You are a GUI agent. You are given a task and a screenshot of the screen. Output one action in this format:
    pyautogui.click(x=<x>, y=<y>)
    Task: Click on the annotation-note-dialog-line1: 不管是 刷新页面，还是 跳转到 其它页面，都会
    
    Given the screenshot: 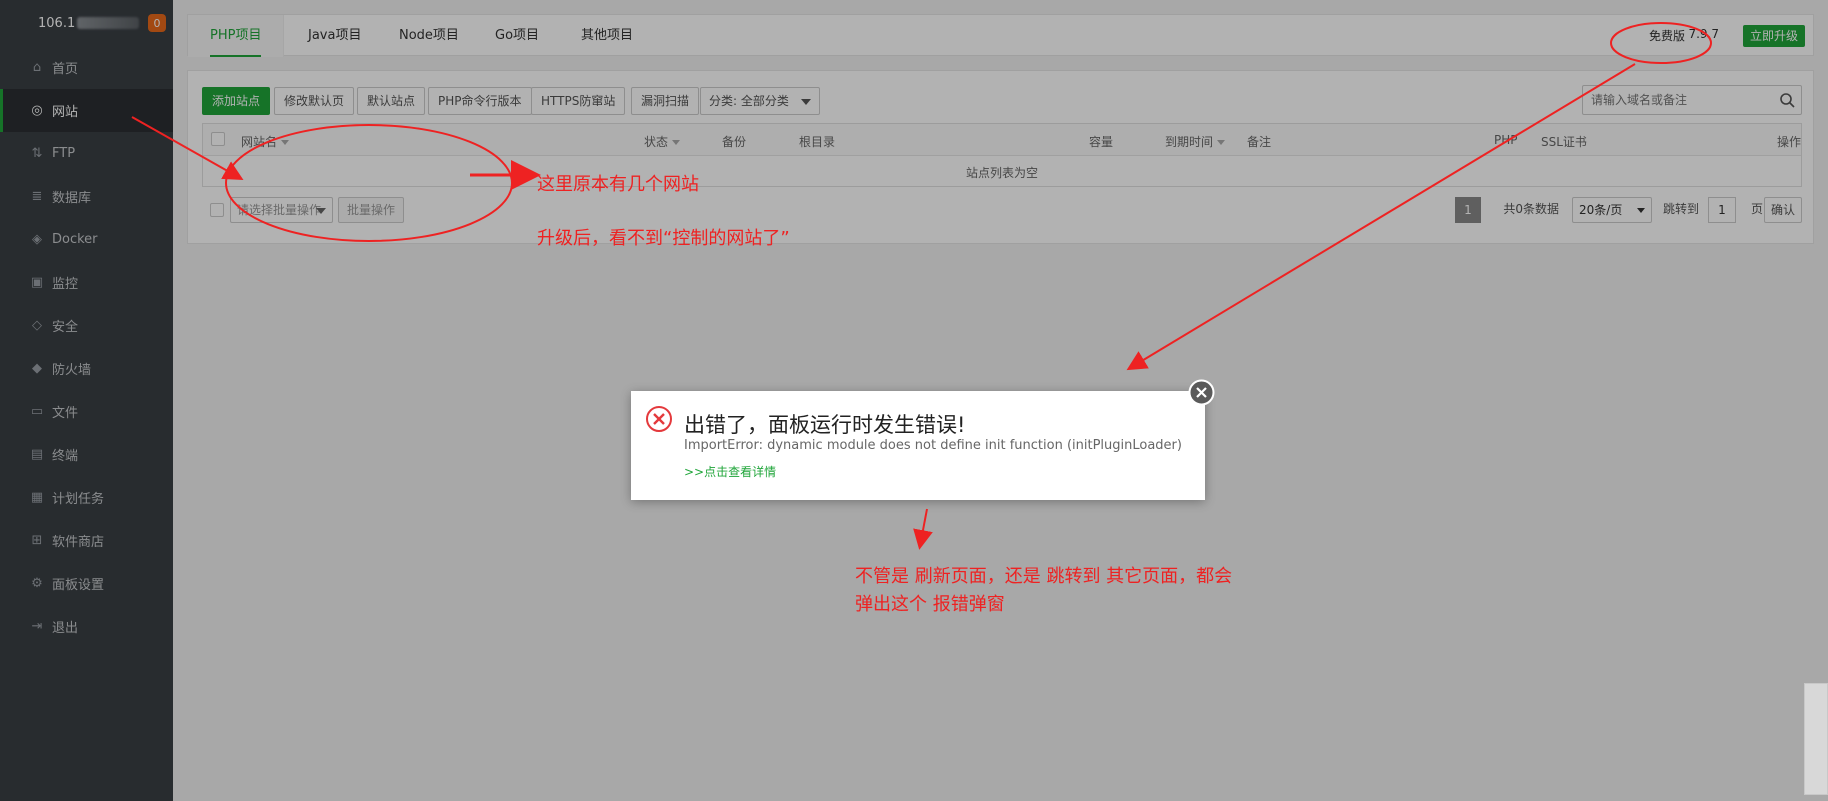 What is the action you would take?
    pyautogui.click(x=1044, y=576)
    